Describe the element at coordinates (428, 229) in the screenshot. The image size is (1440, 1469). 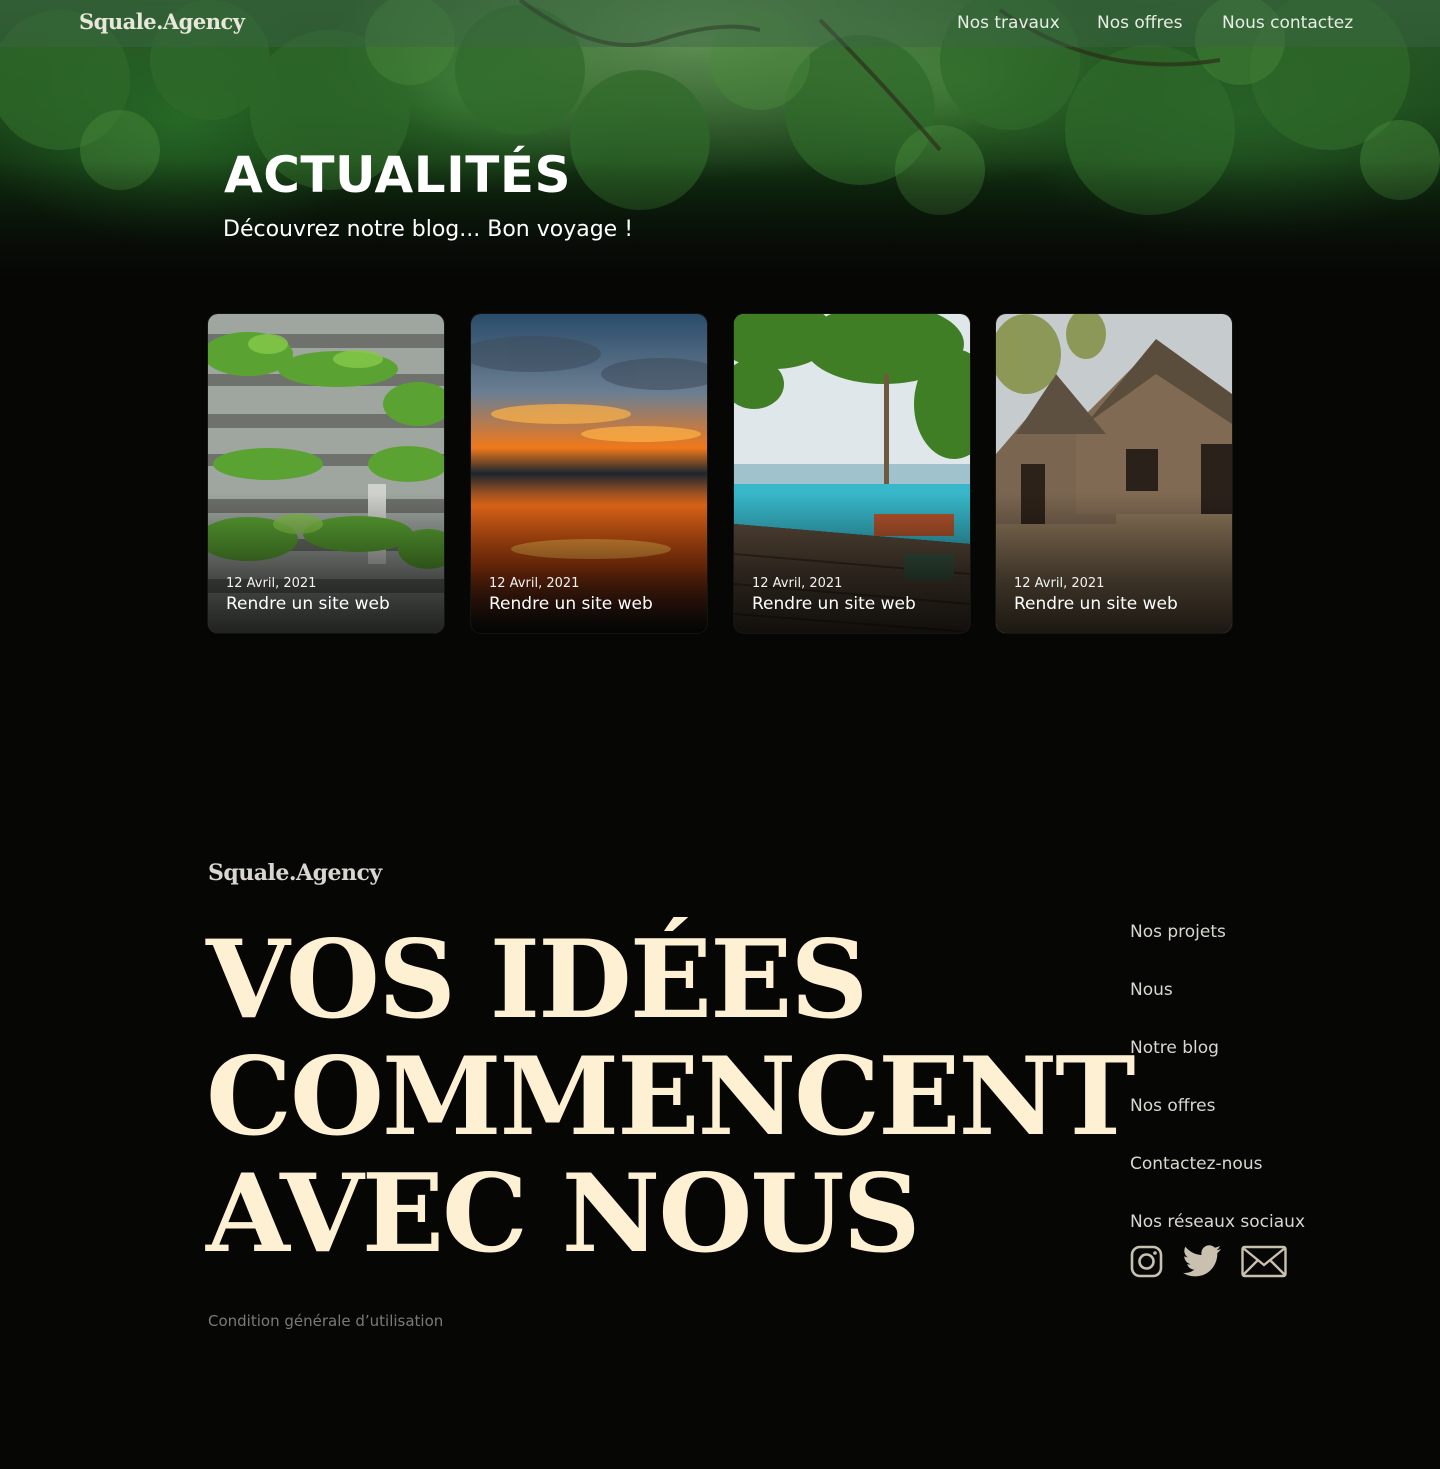
I see `page-subtitle: Découvrez notre blog... Bon voyage !` at that location.